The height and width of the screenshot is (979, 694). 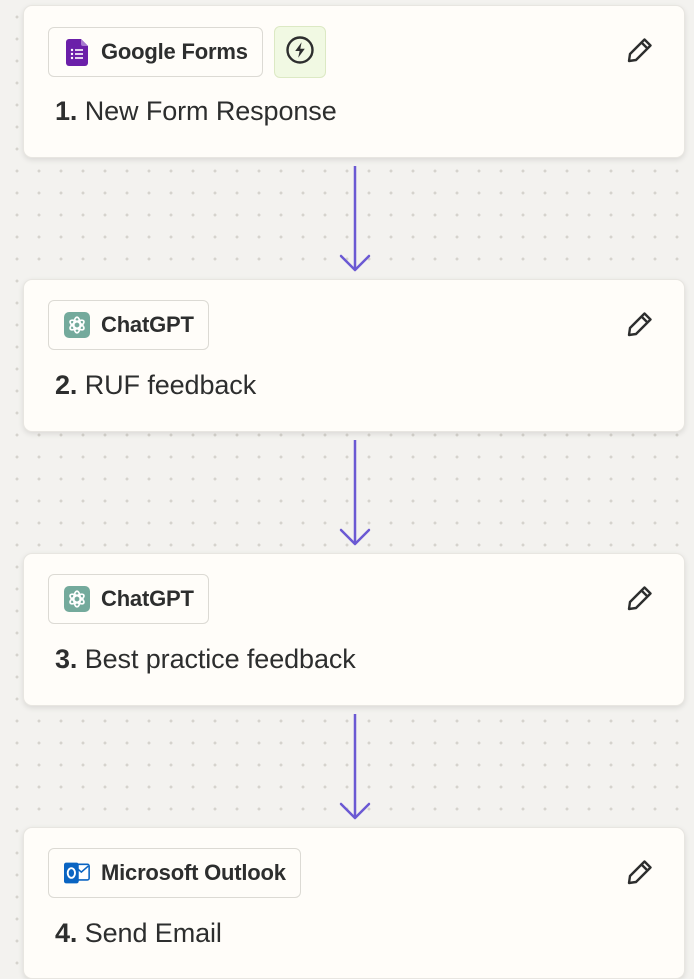 What do you see at coordinates (174, 51) in the screenshot?
I see `app-name: Google Forms` at bounding box center [174, 51].